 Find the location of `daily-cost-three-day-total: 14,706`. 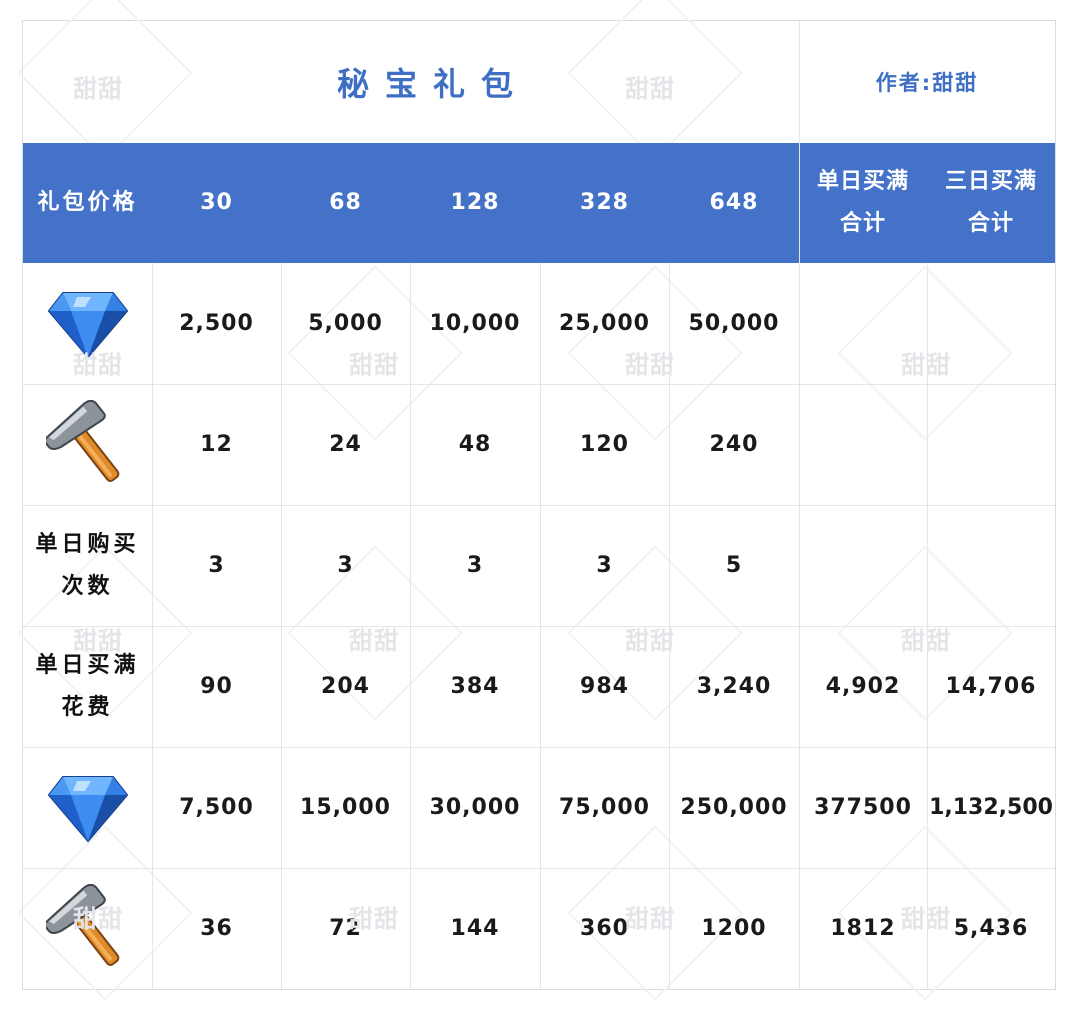

daily-cost-three-day-total: 14,706 is located at coordinates (991, 686).